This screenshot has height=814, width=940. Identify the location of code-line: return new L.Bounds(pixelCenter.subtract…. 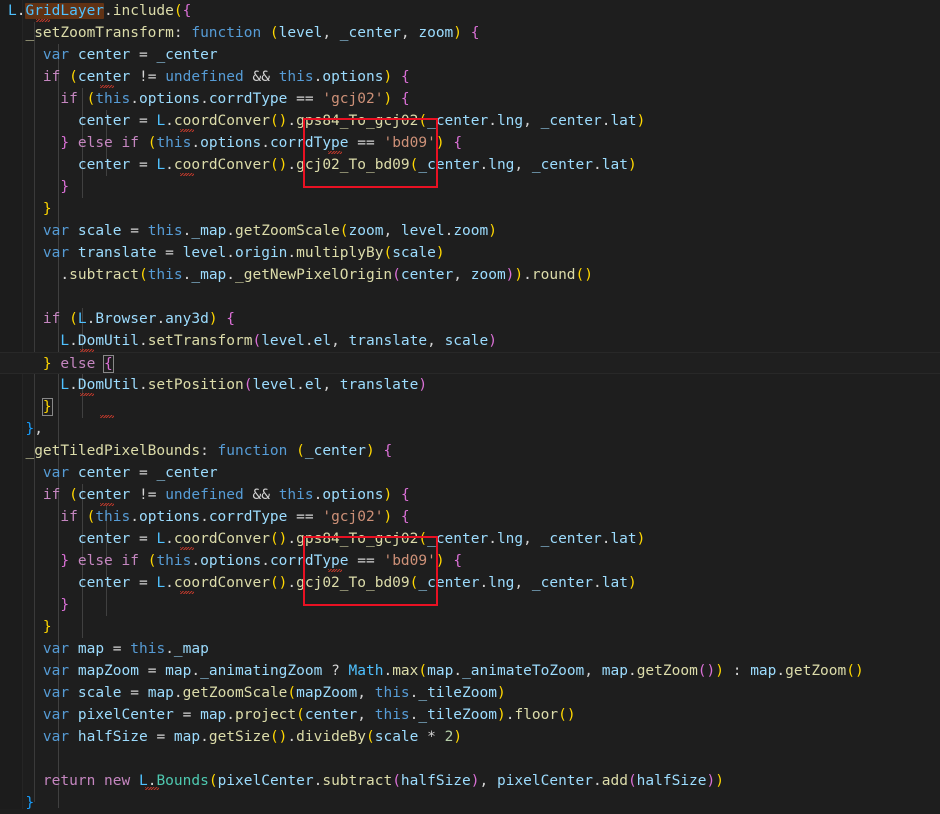
(470, 781).